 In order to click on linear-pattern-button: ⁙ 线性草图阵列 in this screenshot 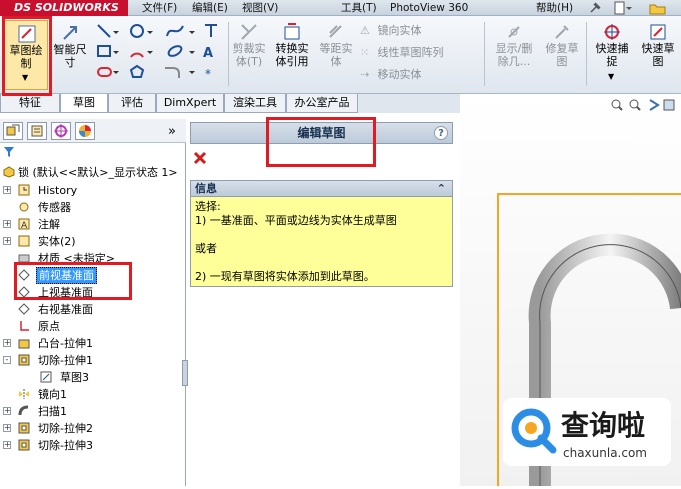, I will do `click(420, 52)`.